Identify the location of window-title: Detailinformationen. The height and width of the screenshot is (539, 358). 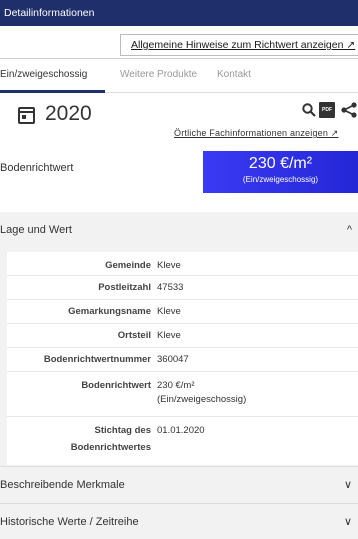
(179, 13).